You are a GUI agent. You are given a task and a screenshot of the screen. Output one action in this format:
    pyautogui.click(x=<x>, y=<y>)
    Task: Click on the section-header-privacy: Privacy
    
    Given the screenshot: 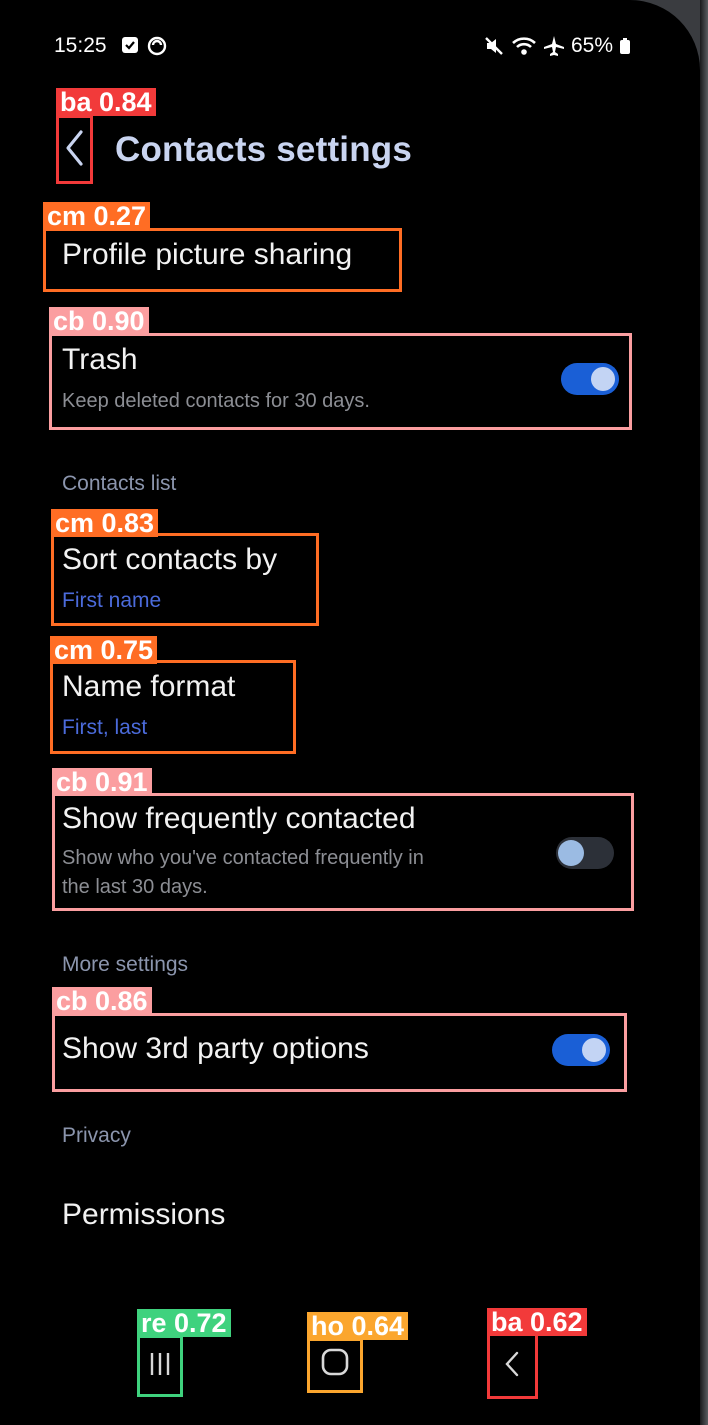 What is the action you would take?
    pyautogui.click(x=96, y=1135)
    